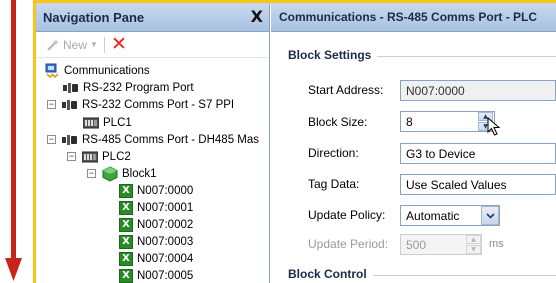  Describe the element at coordinates (75, 44) in the screenshot. I see `new-button-label: New` at that location.